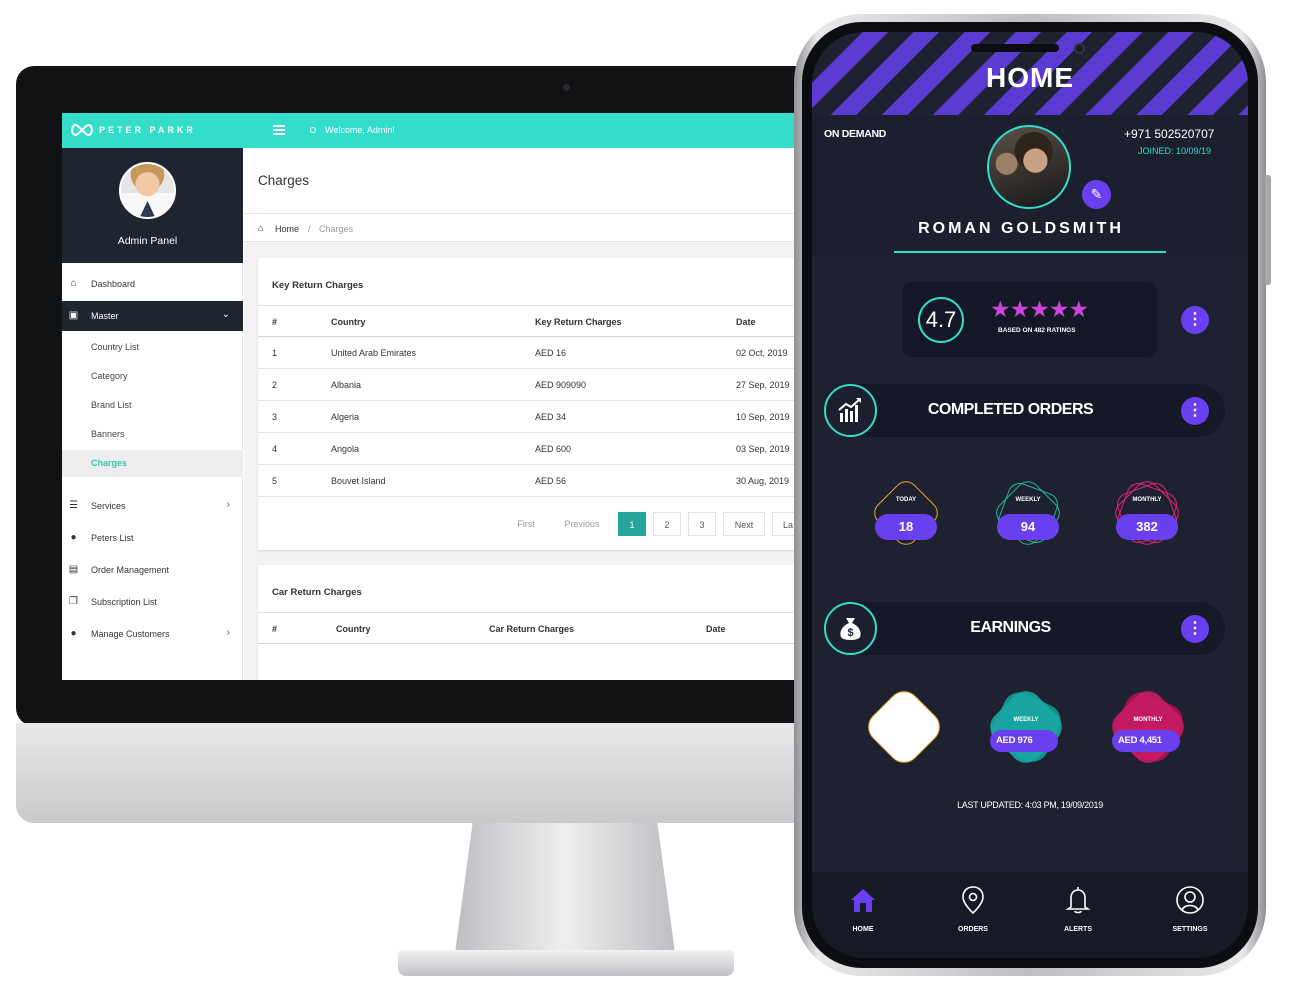 Image resolution: width=1295 pixels, height=994 pixels. I want to click on earnings-weekly-stat: WEEKLY AED 976, so click(1026, 727).